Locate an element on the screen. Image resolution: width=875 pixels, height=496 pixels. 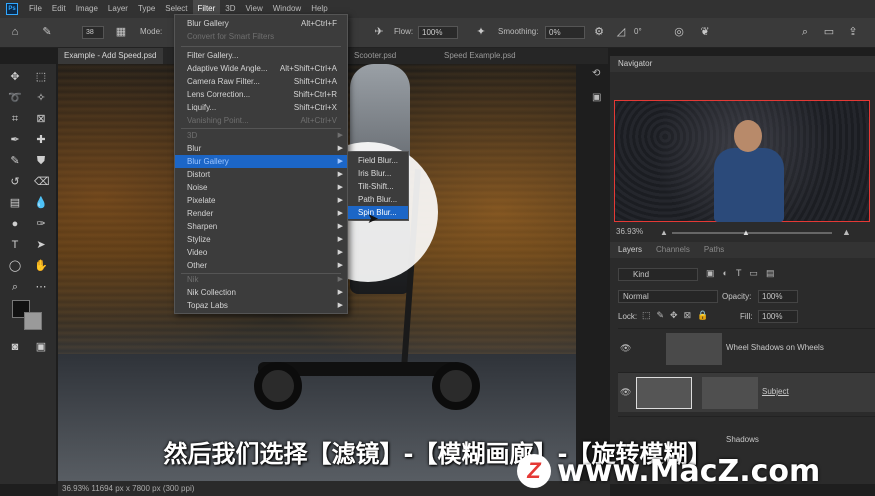
eyedropper-icon: ✒ is located at coordinates (15, 140).